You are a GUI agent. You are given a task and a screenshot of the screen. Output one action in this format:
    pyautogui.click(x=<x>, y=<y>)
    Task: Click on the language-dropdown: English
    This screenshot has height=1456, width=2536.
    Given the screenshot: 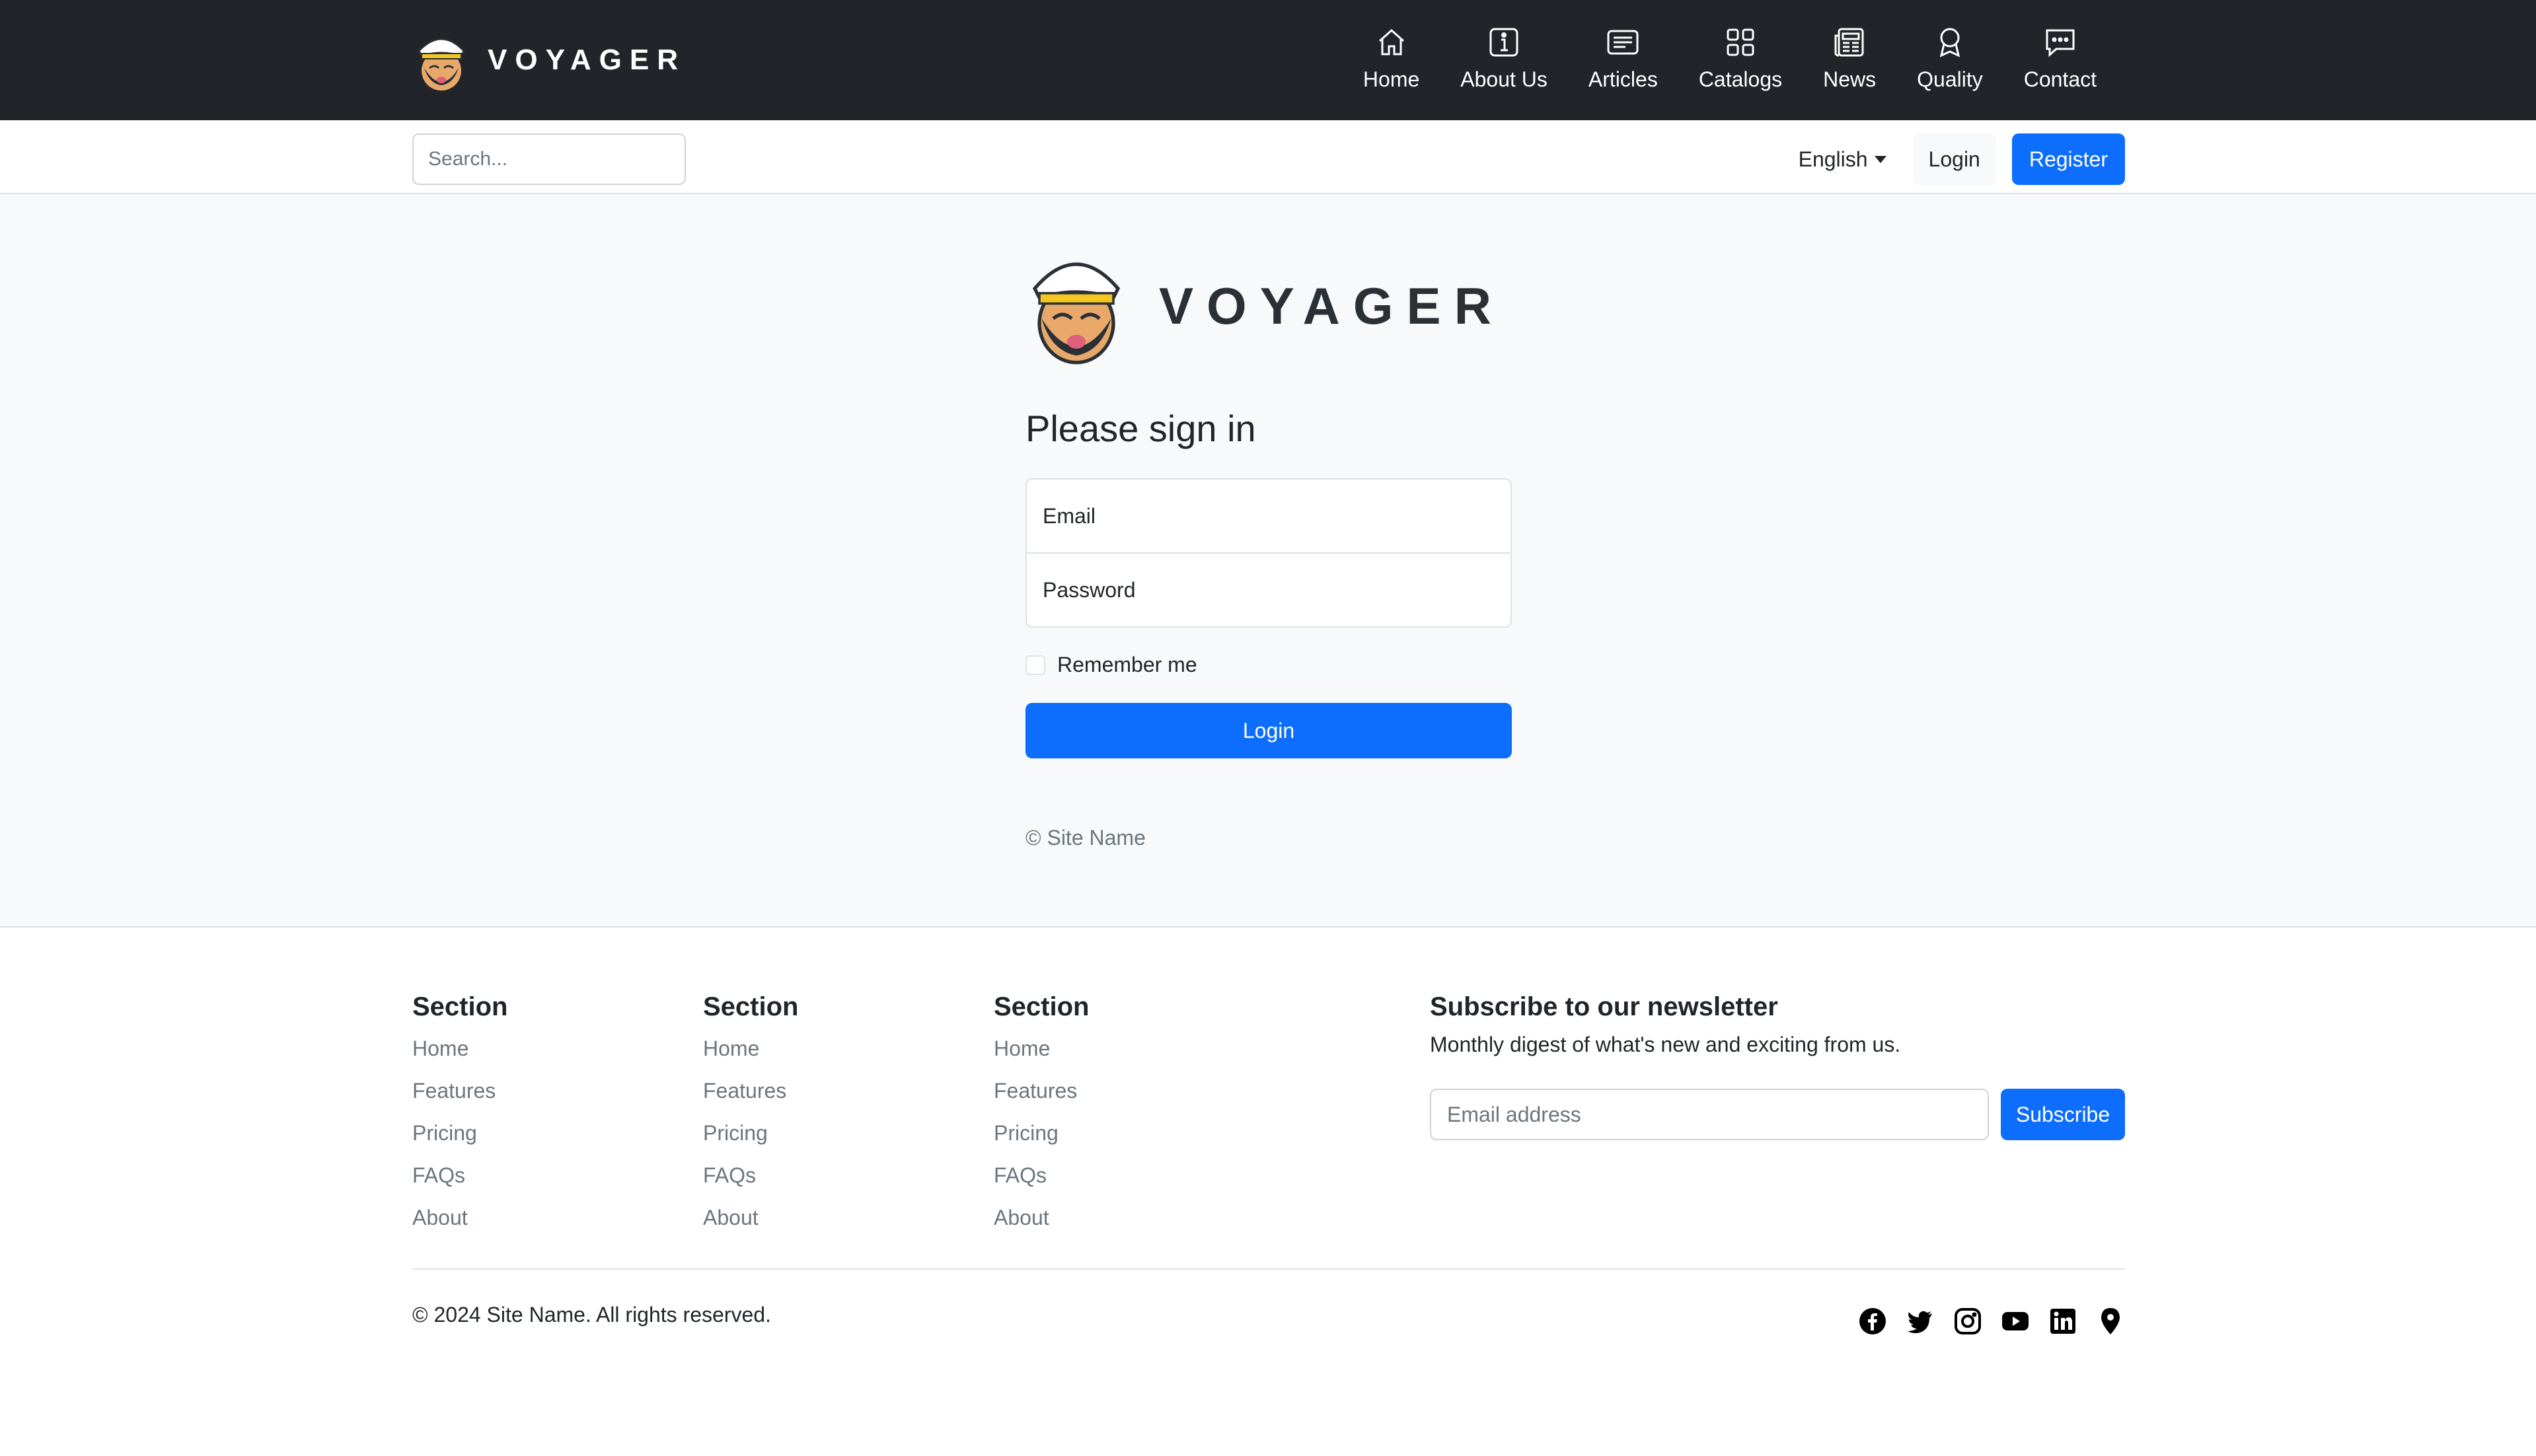 What is the action you would take?
    pyautogui.click(x=1842, y=159)
    